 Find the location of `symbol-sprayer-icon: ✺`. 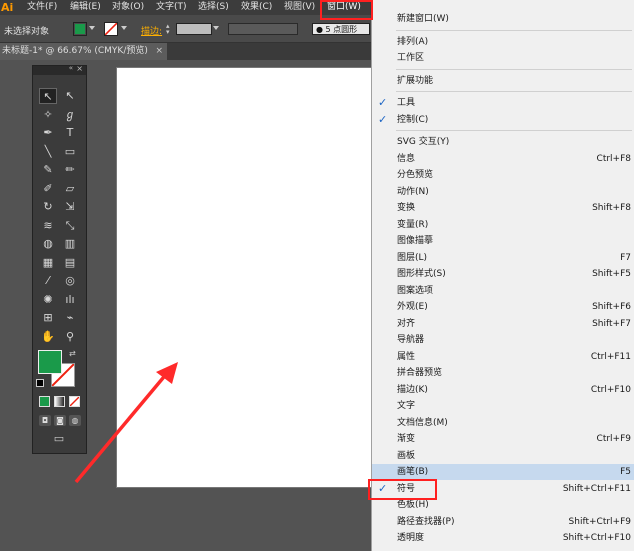

symbol-sprayer-icon: ✺ is located at coordinates (48, 300).